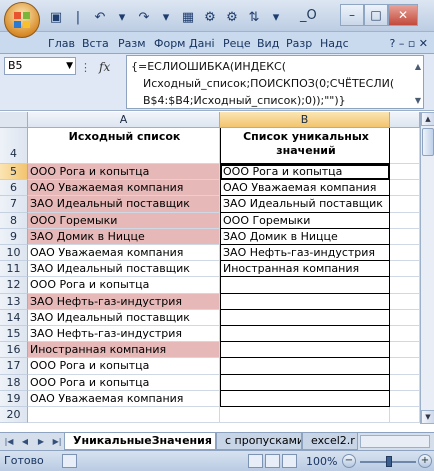 This screenshot has height=471, width=434. What do you see at coordinates (409, 43) in the screenshot?
I see `help-icon: ? – ▫ ✕` at bounding box center [409, 43].